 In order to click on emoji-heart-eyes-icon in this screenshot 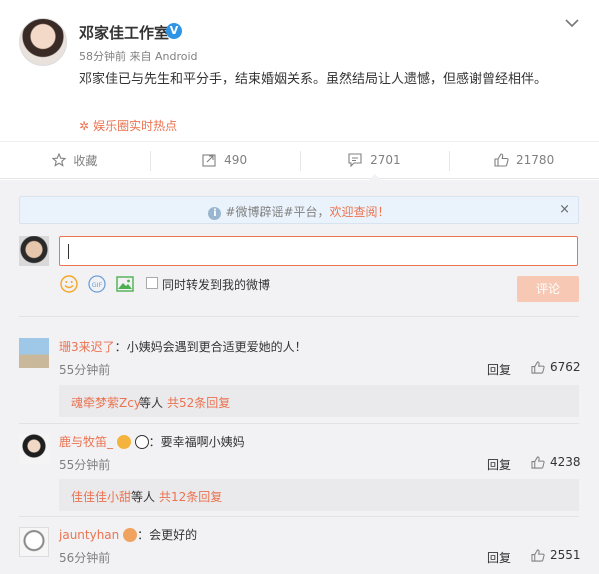, I will do `click(123, 442)`.